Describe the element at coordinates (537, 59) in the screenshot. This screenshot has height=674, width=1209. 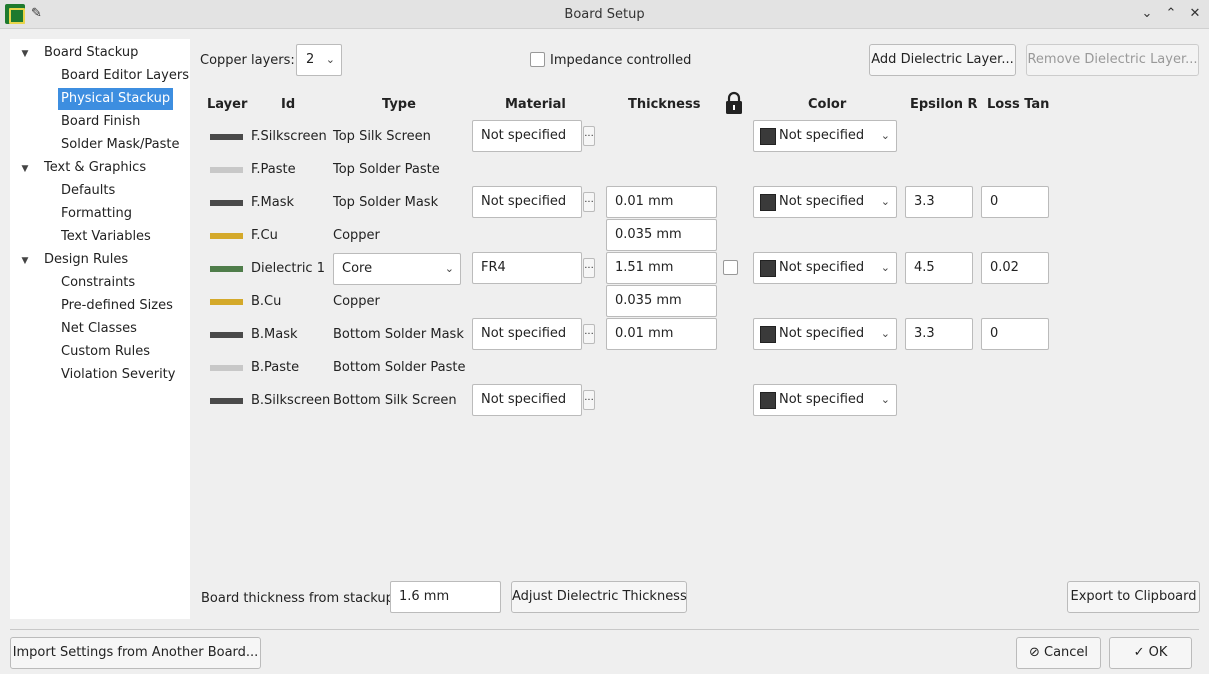
I see `impedance-controlled-checkbox` at that location.